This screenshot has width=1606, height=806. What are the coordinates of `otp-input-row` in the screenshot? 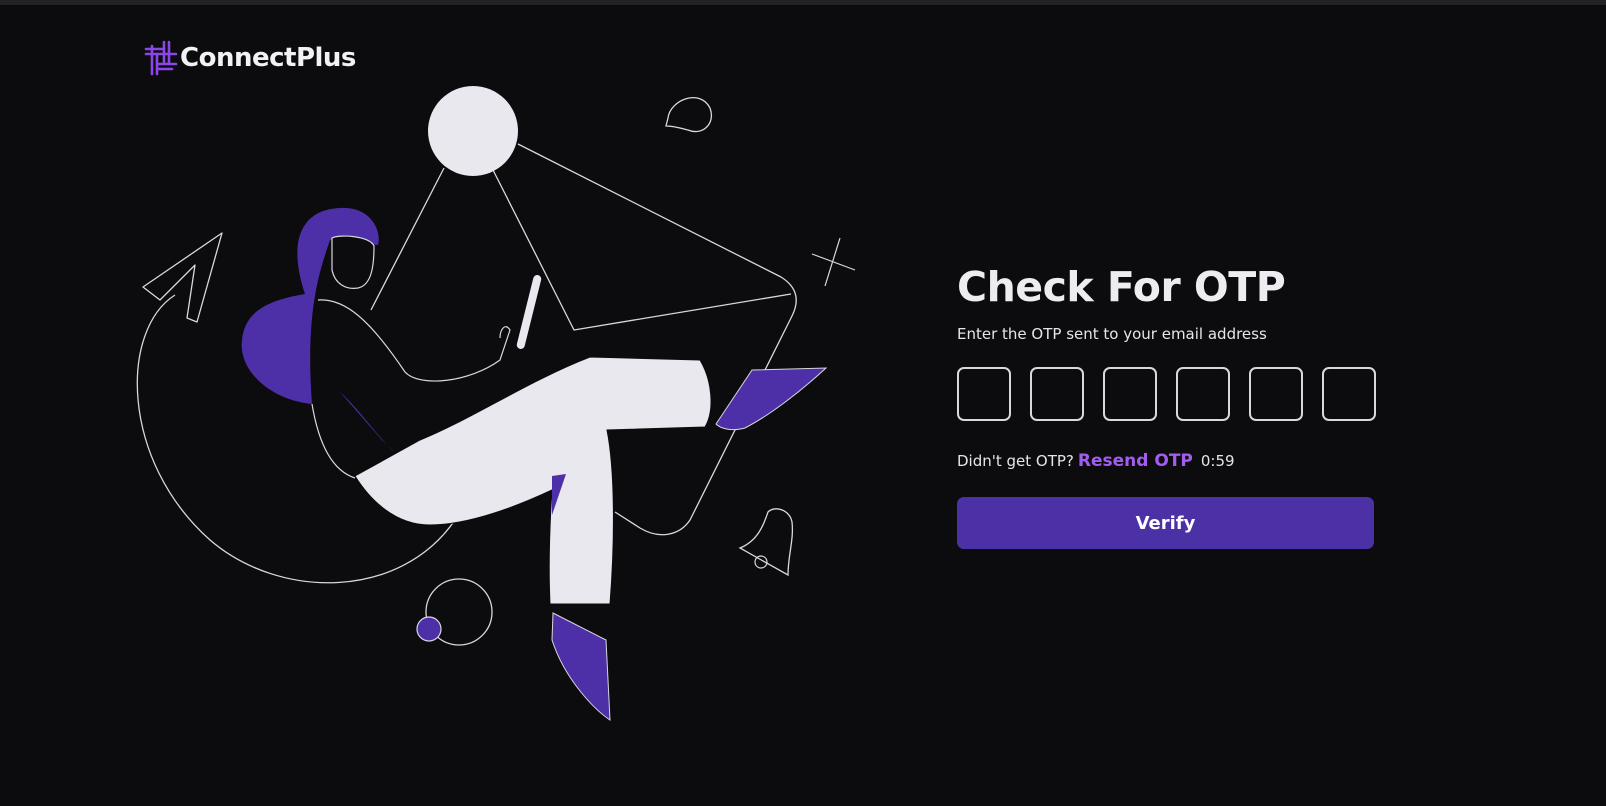 It's located at (1166, 394).